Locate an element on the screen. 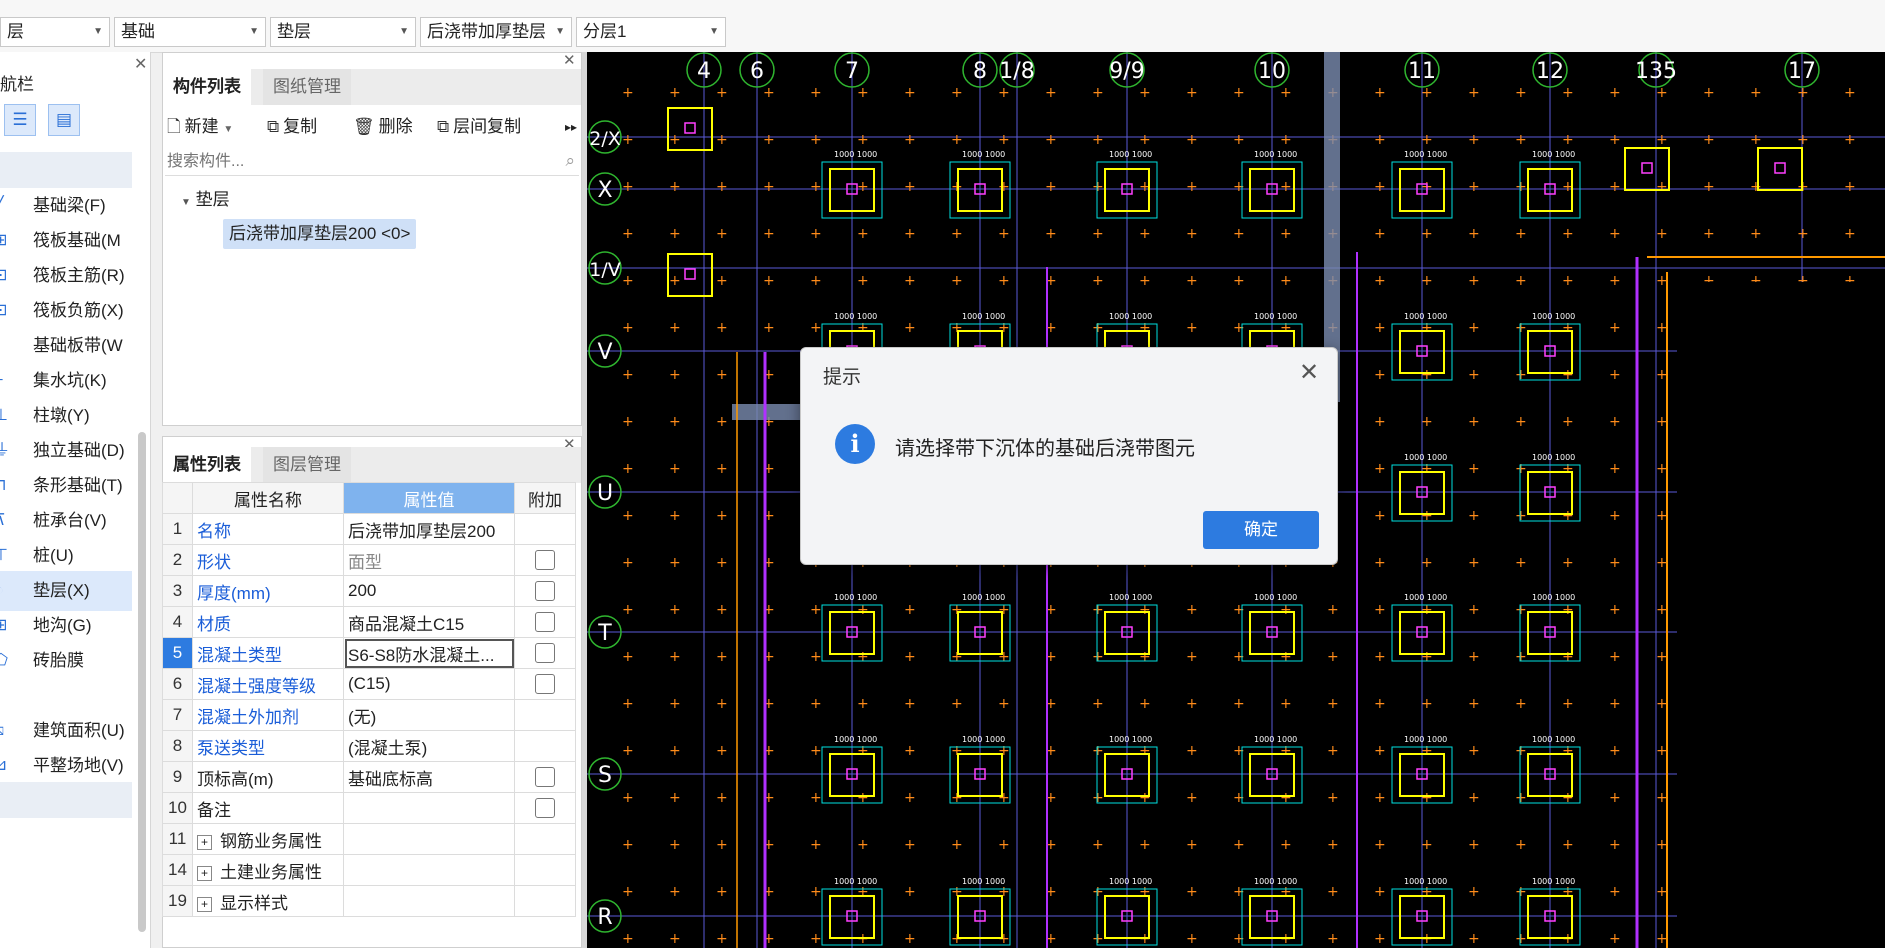  property-value: (C15) is located at coordinates (429, 684).